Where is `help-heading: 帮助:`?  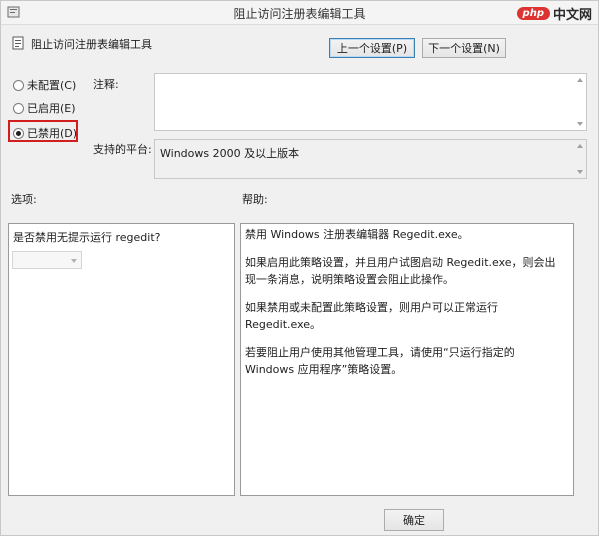
help-heading: 帮助: is located at coordinates (255, 199).